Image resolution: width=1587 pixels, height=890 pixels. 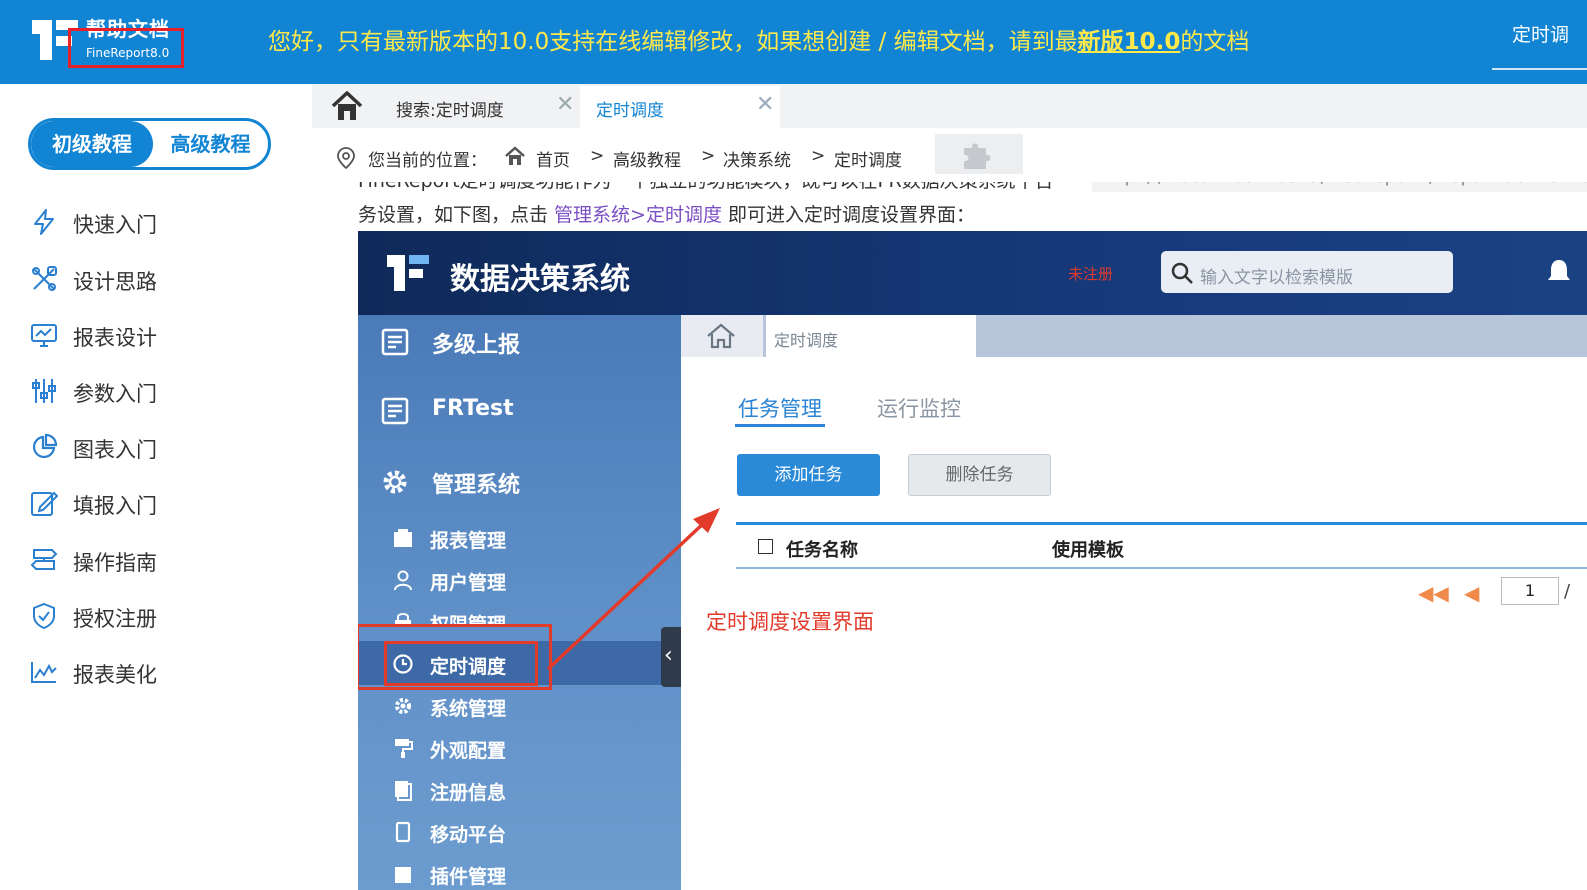 What do you see at coordinates (160, 560) in the screenshot?
I see `sidebar-item-guide: 操作指南` at bounding box center [160, 560].